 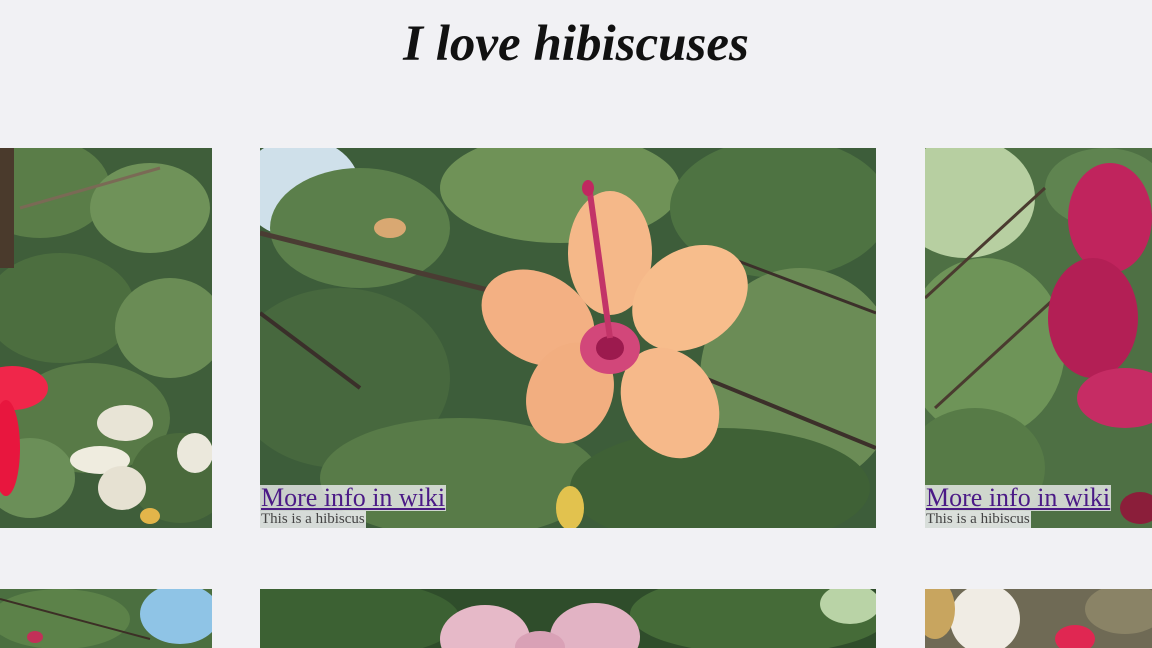 I want to click on page-title: I love hibiscuses, so click(x=576, y=44).